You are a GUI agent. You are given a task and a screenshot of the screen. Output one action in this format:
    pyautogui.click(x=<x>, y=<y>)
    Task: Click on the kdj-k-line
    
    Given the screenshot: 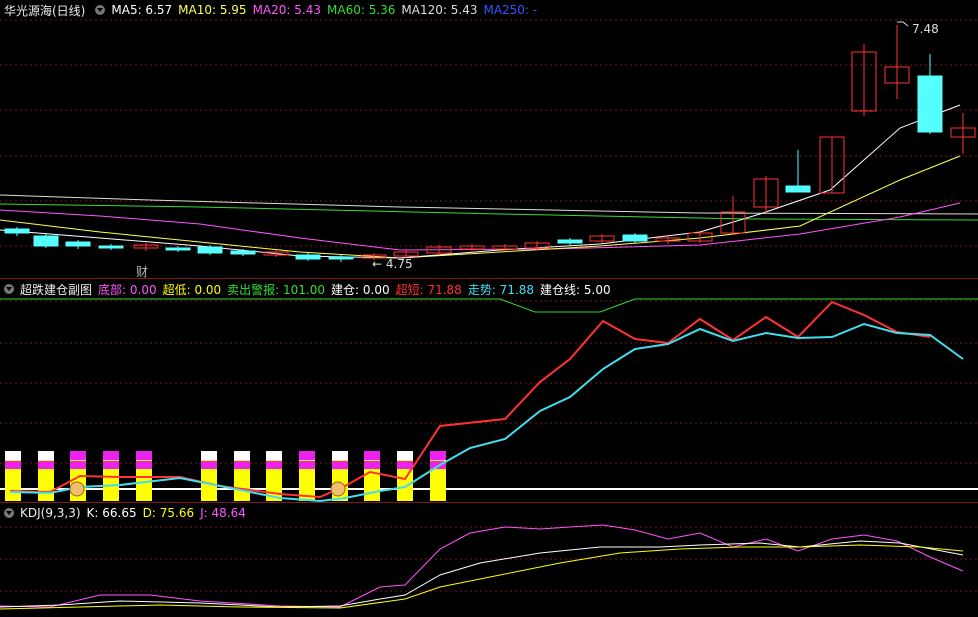 What is the action you would take?
    pyautogui.click(x=482, y=574)
    